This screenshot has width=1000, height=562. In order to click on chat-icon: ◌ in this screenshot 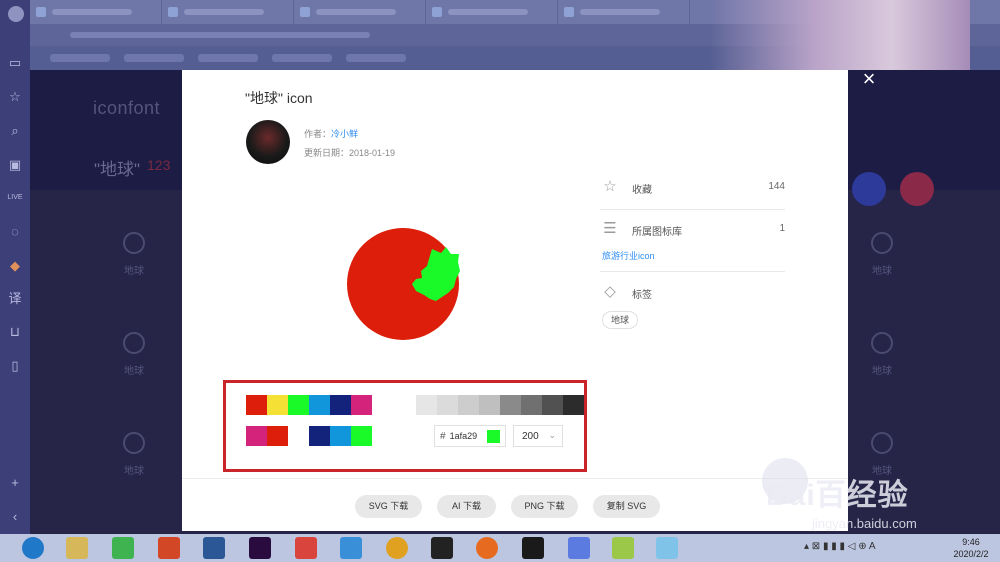, I will do `click(15, 232)`.